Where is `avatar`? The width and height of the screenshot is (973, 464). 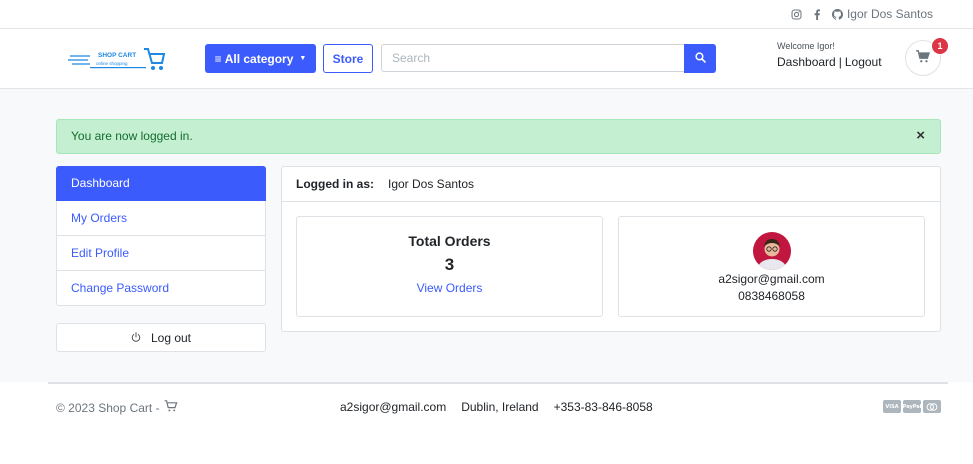 avatar is located at coordinates (771, 251).